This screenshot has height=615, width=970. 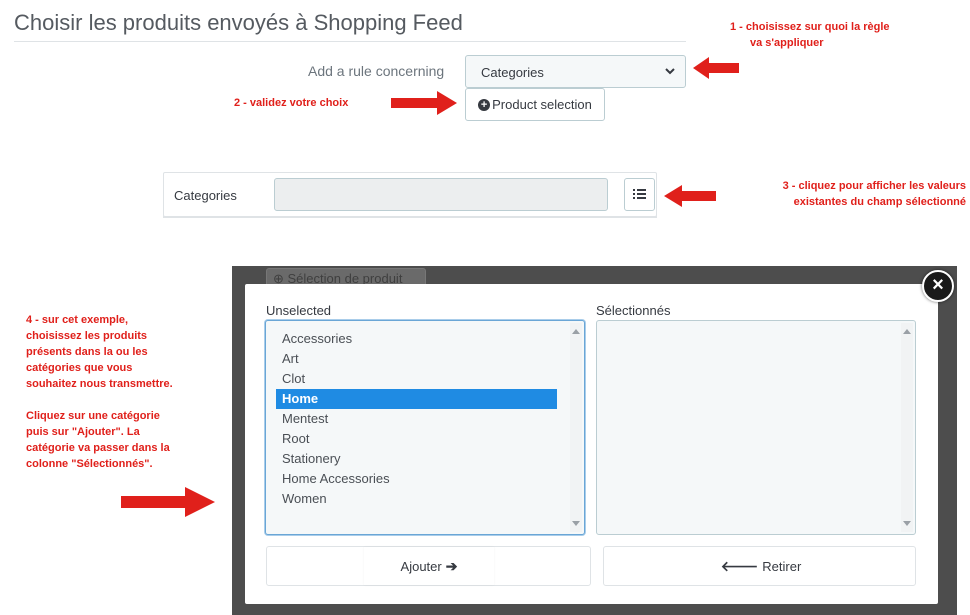 I want to click on add-button: Ajouter ➔, so click(x=429, y=566).